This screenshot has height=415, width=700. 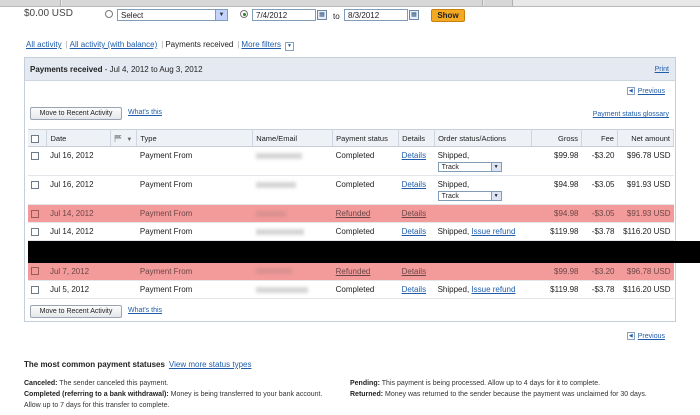 I want to click on status-label: Returned:, so click(x=367, y=394).